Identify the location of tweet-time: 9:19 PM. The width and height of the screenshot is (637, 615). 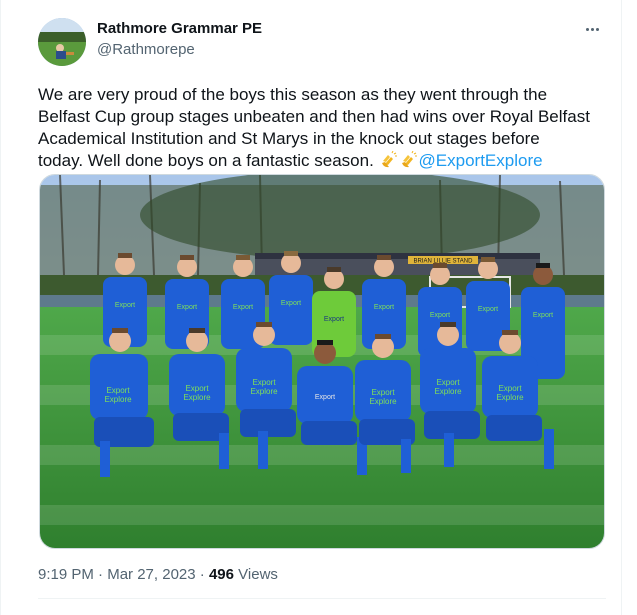
(66, 574).